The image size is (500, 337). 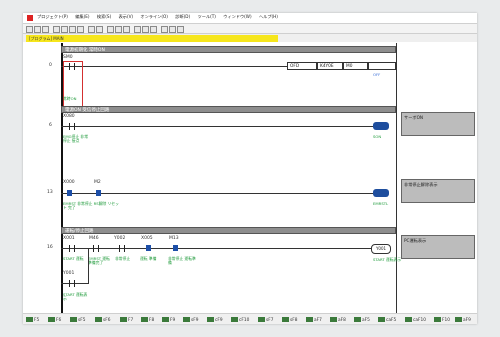 I want to click on line-icon, so click(x=180, y=29).